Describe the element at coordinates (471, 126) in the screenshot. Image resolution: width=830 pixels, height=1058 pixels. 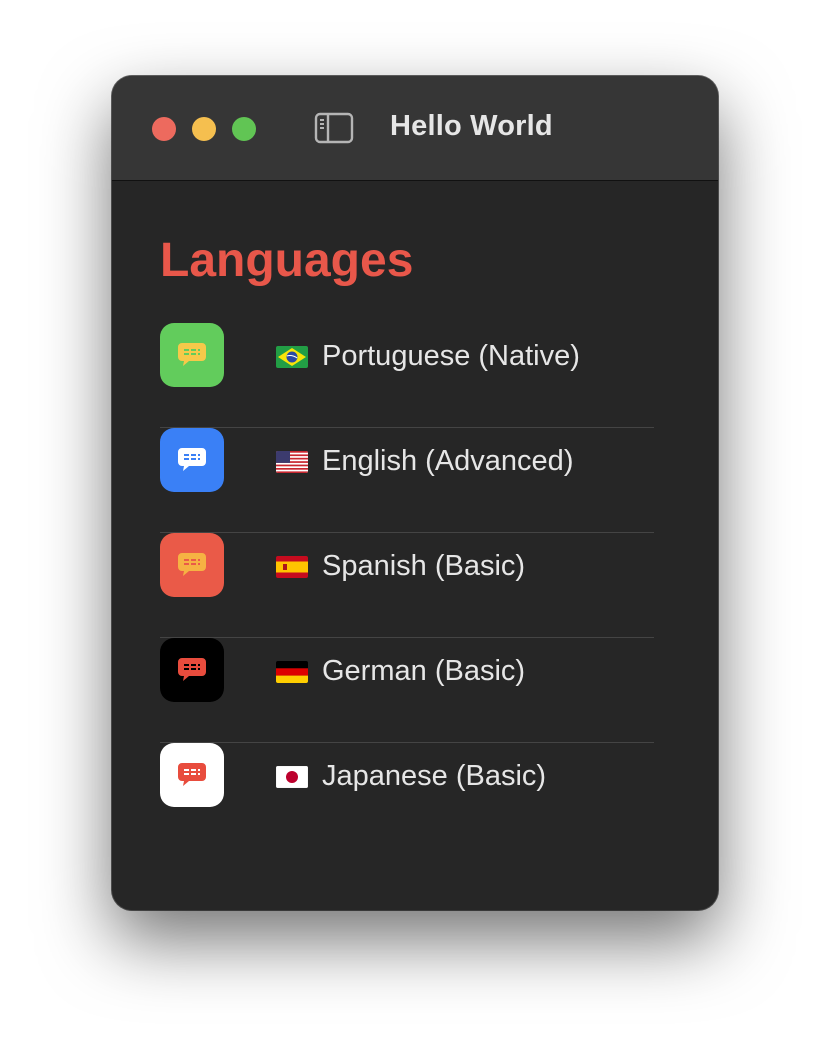
I see `window-title: Hello World` at that location.